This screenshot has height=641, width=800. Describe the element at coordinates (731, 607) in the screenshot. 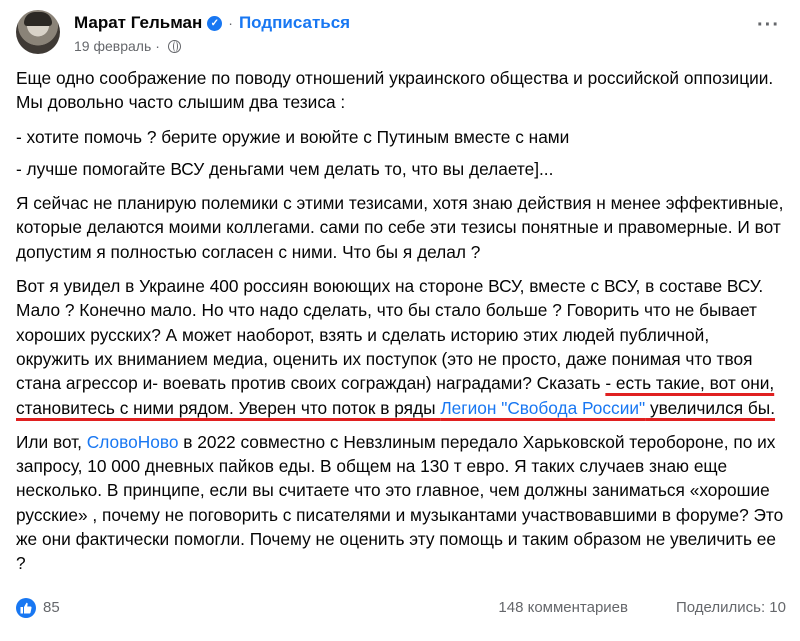

I see `shares-count-link: Поделились: 10` at that location.